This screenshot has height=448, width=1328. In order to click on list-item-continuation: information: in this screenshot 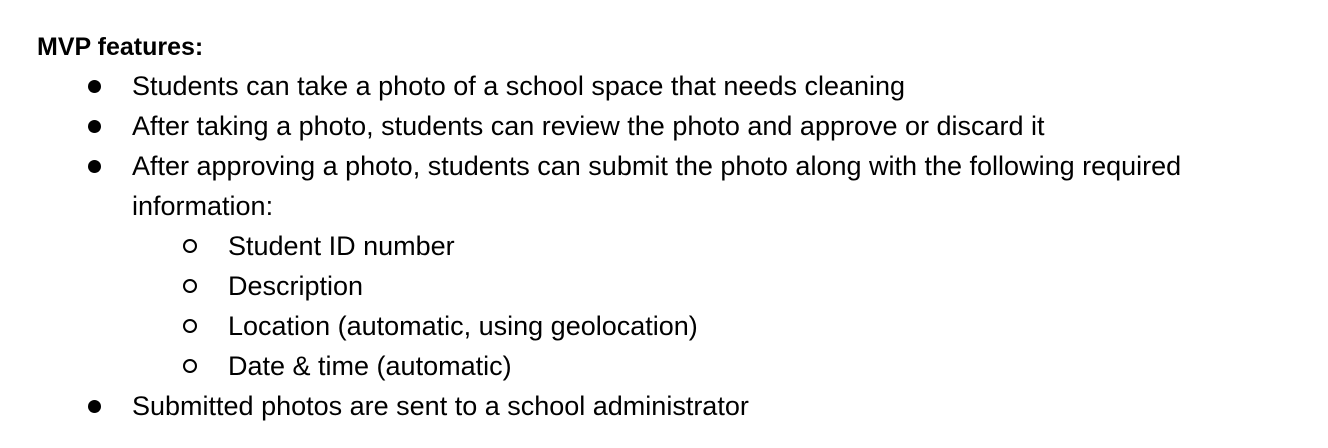, I will do `click(203, 206)`.